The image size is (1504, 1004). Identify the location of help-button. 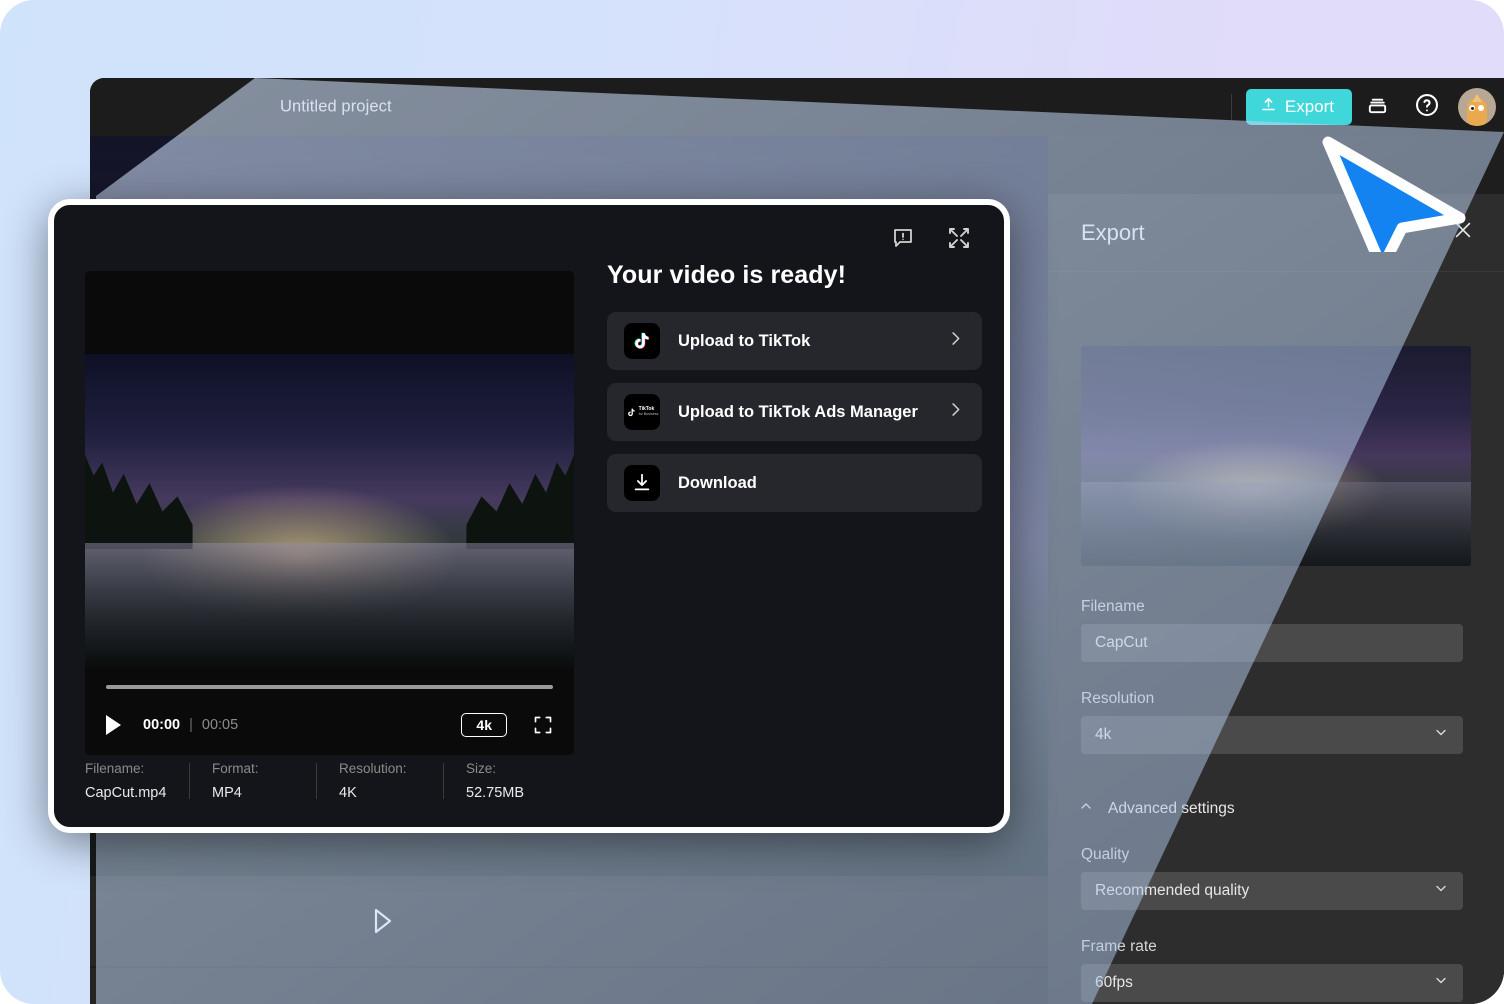
(1427, 107).